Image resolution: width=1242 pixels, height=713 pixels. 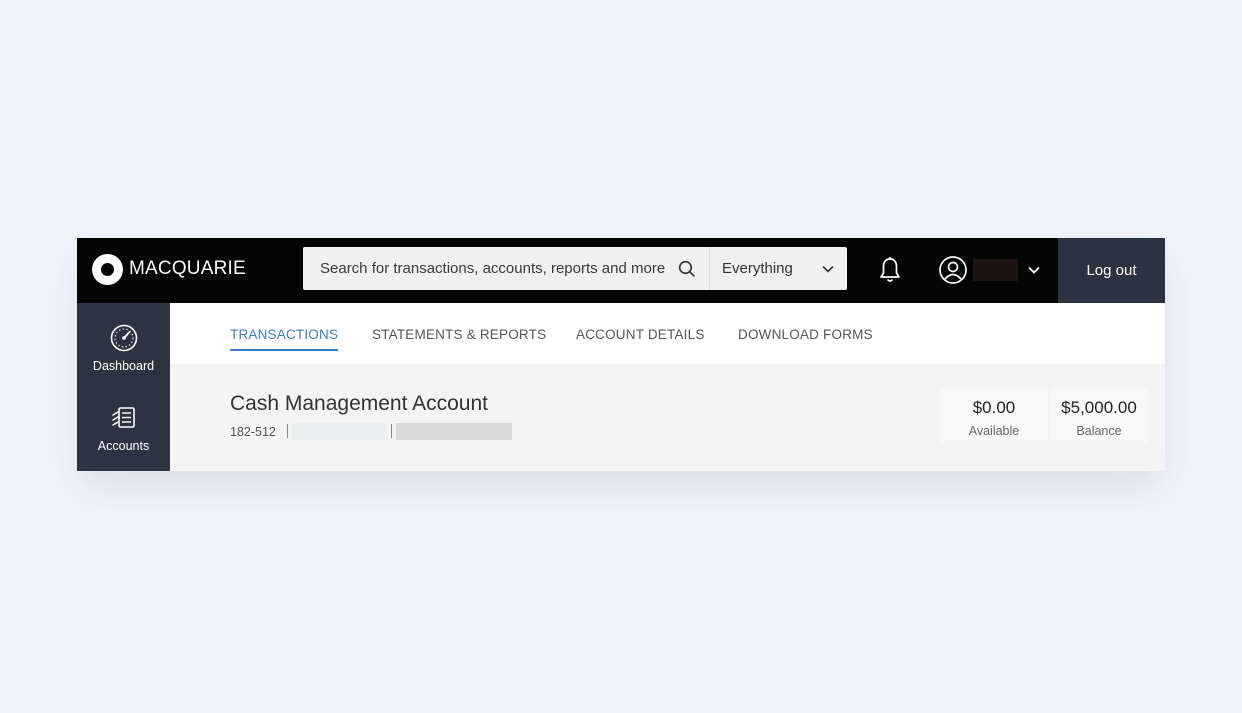 I want to click on tab-statements-reports: STATEMENTS & REPORTS, so click(x=459, y=334).